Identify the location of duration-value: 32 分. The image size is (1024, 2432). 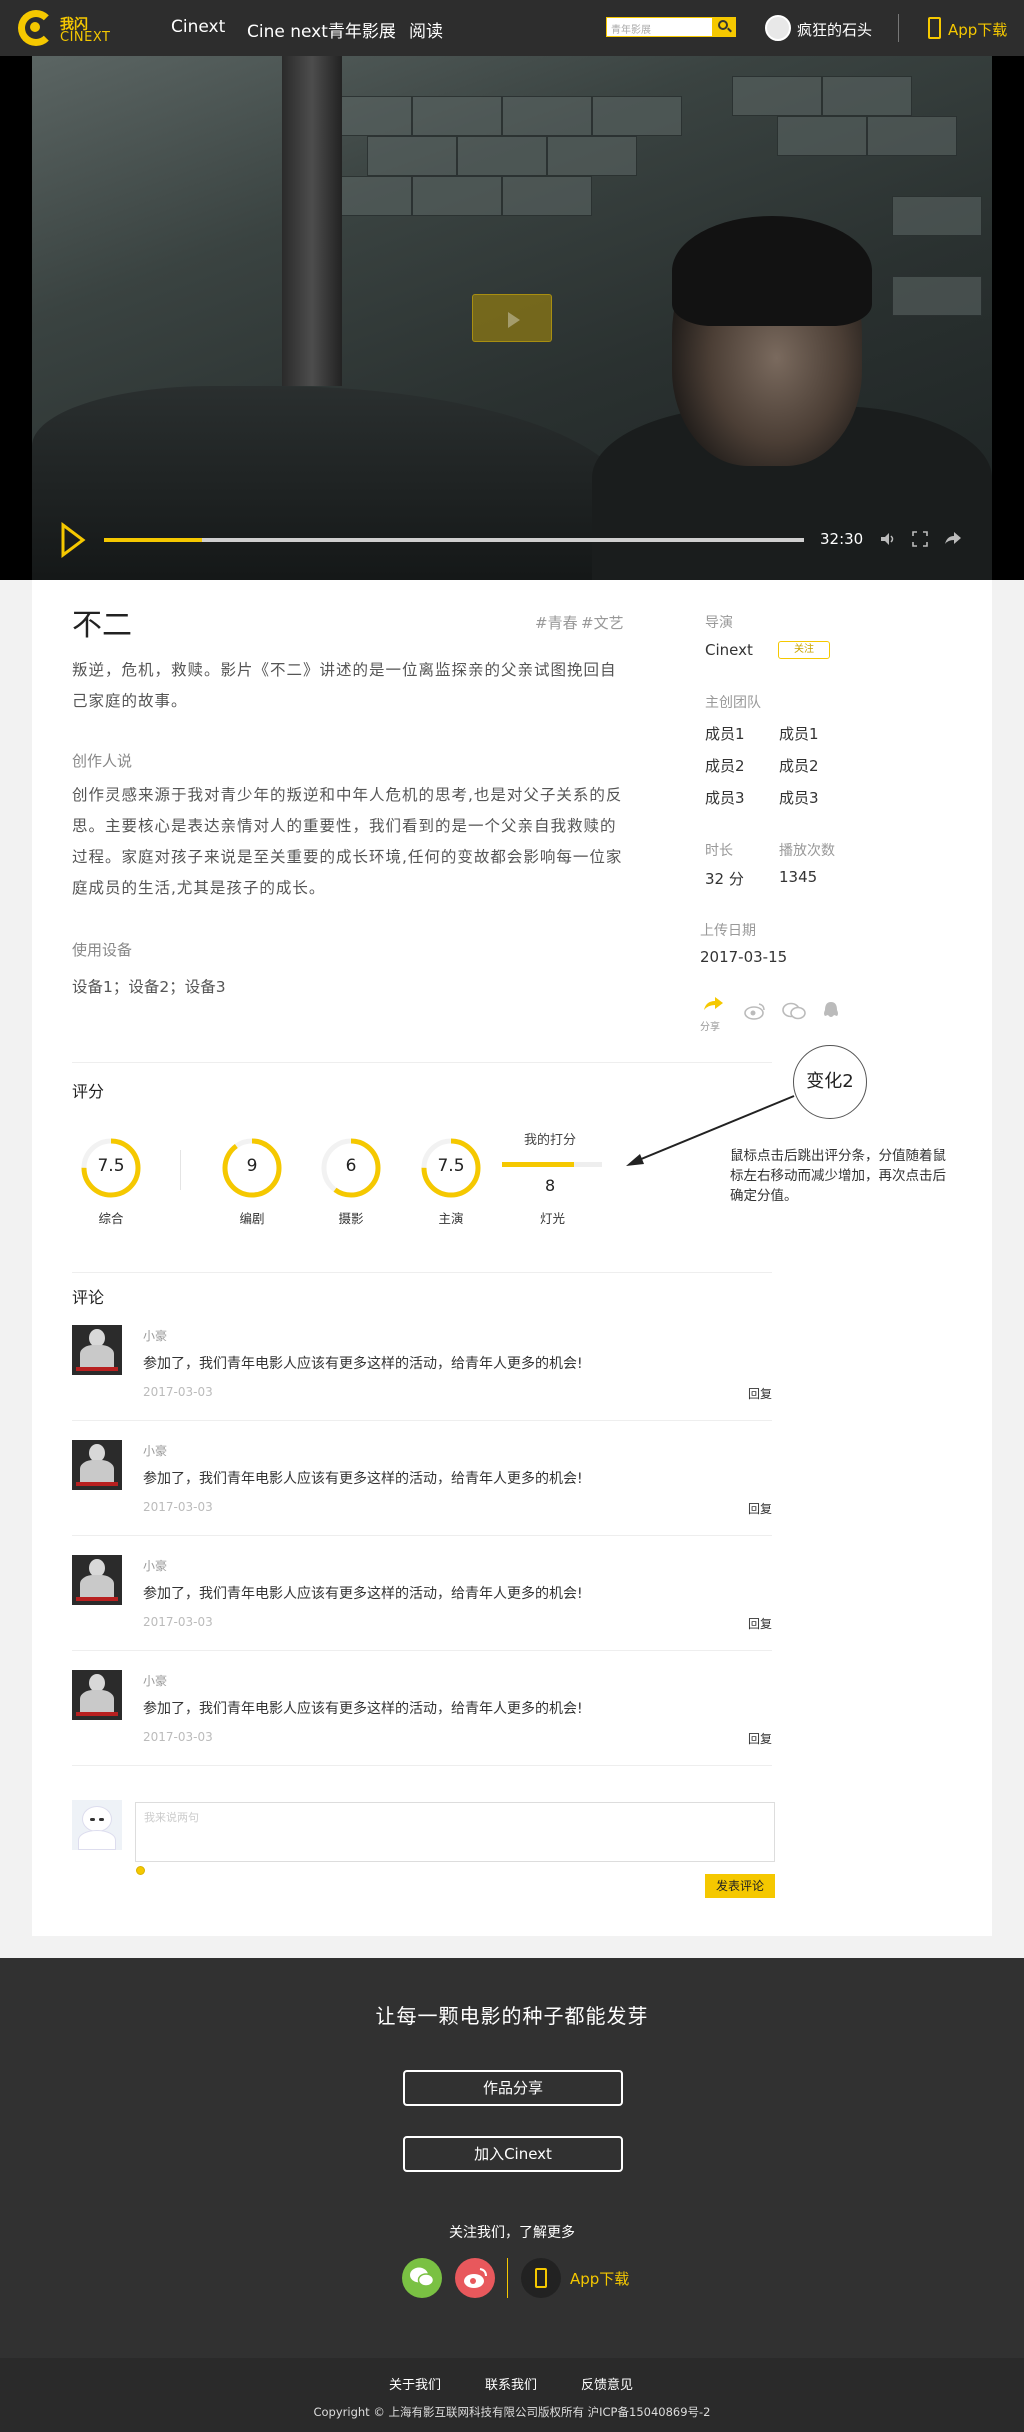
(724, 879).